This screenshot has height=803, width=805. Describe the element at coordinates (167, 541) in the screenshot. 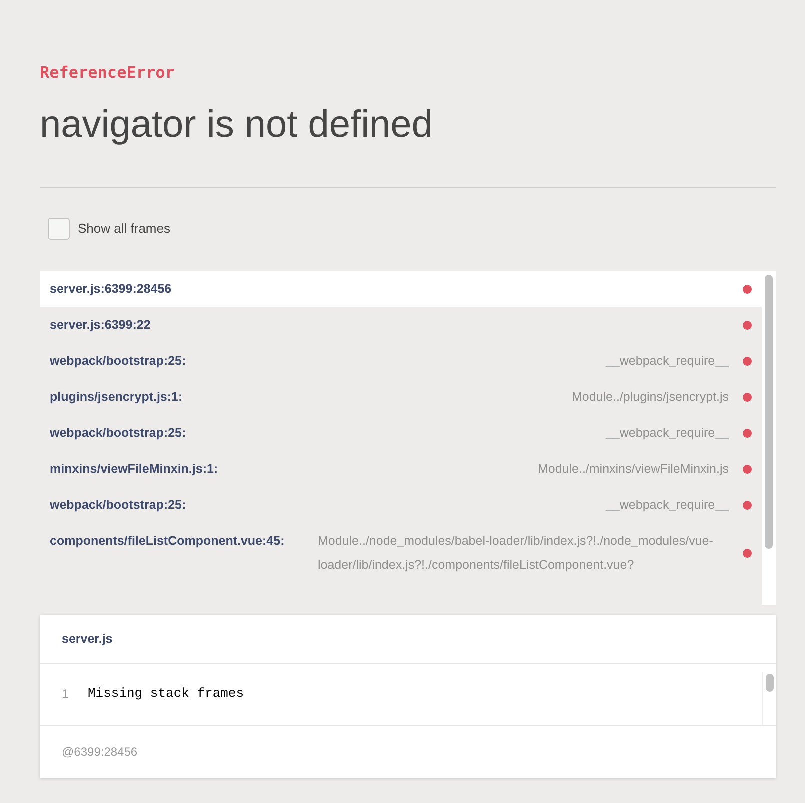

I see `frame-file: components/fileListComponent.vue:45:` at that location.